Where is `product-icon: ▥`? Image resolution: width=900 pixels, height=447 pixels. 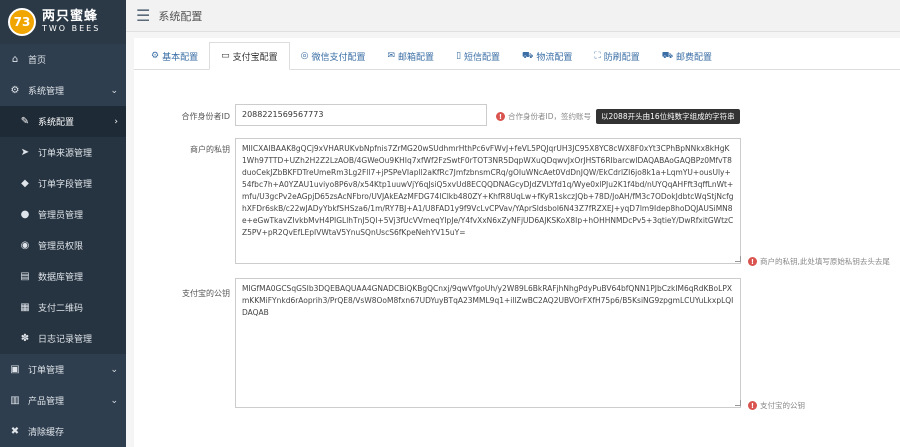 product-icon: ▥ is located at coordinates (15, 400).